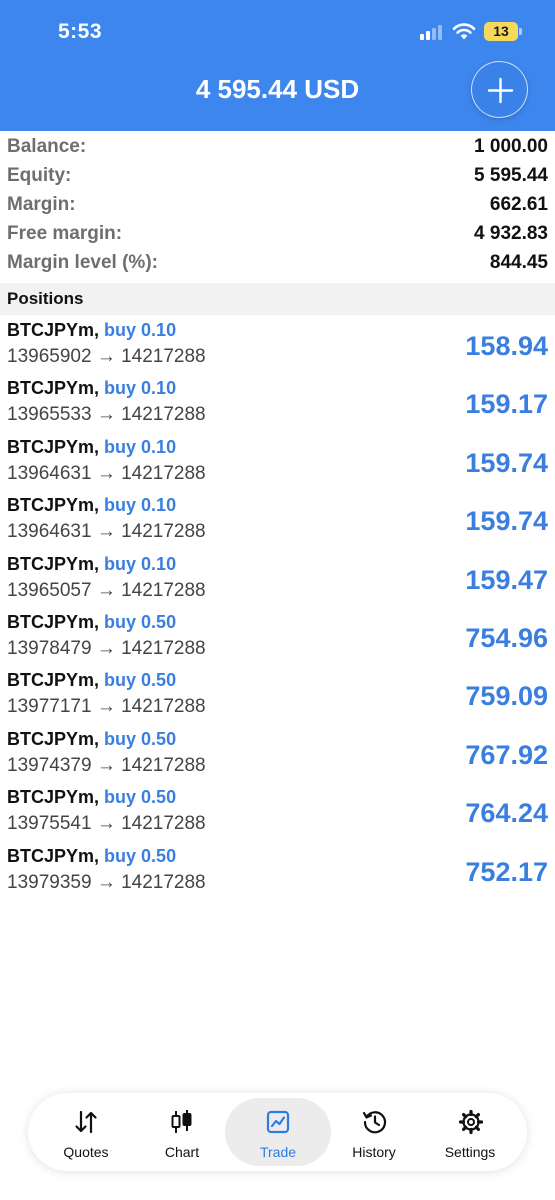  What do you see at coordinates (86, 1152) in the screenshot?
I see `tab-label: Quotes` at bounding box center [86, 1152].